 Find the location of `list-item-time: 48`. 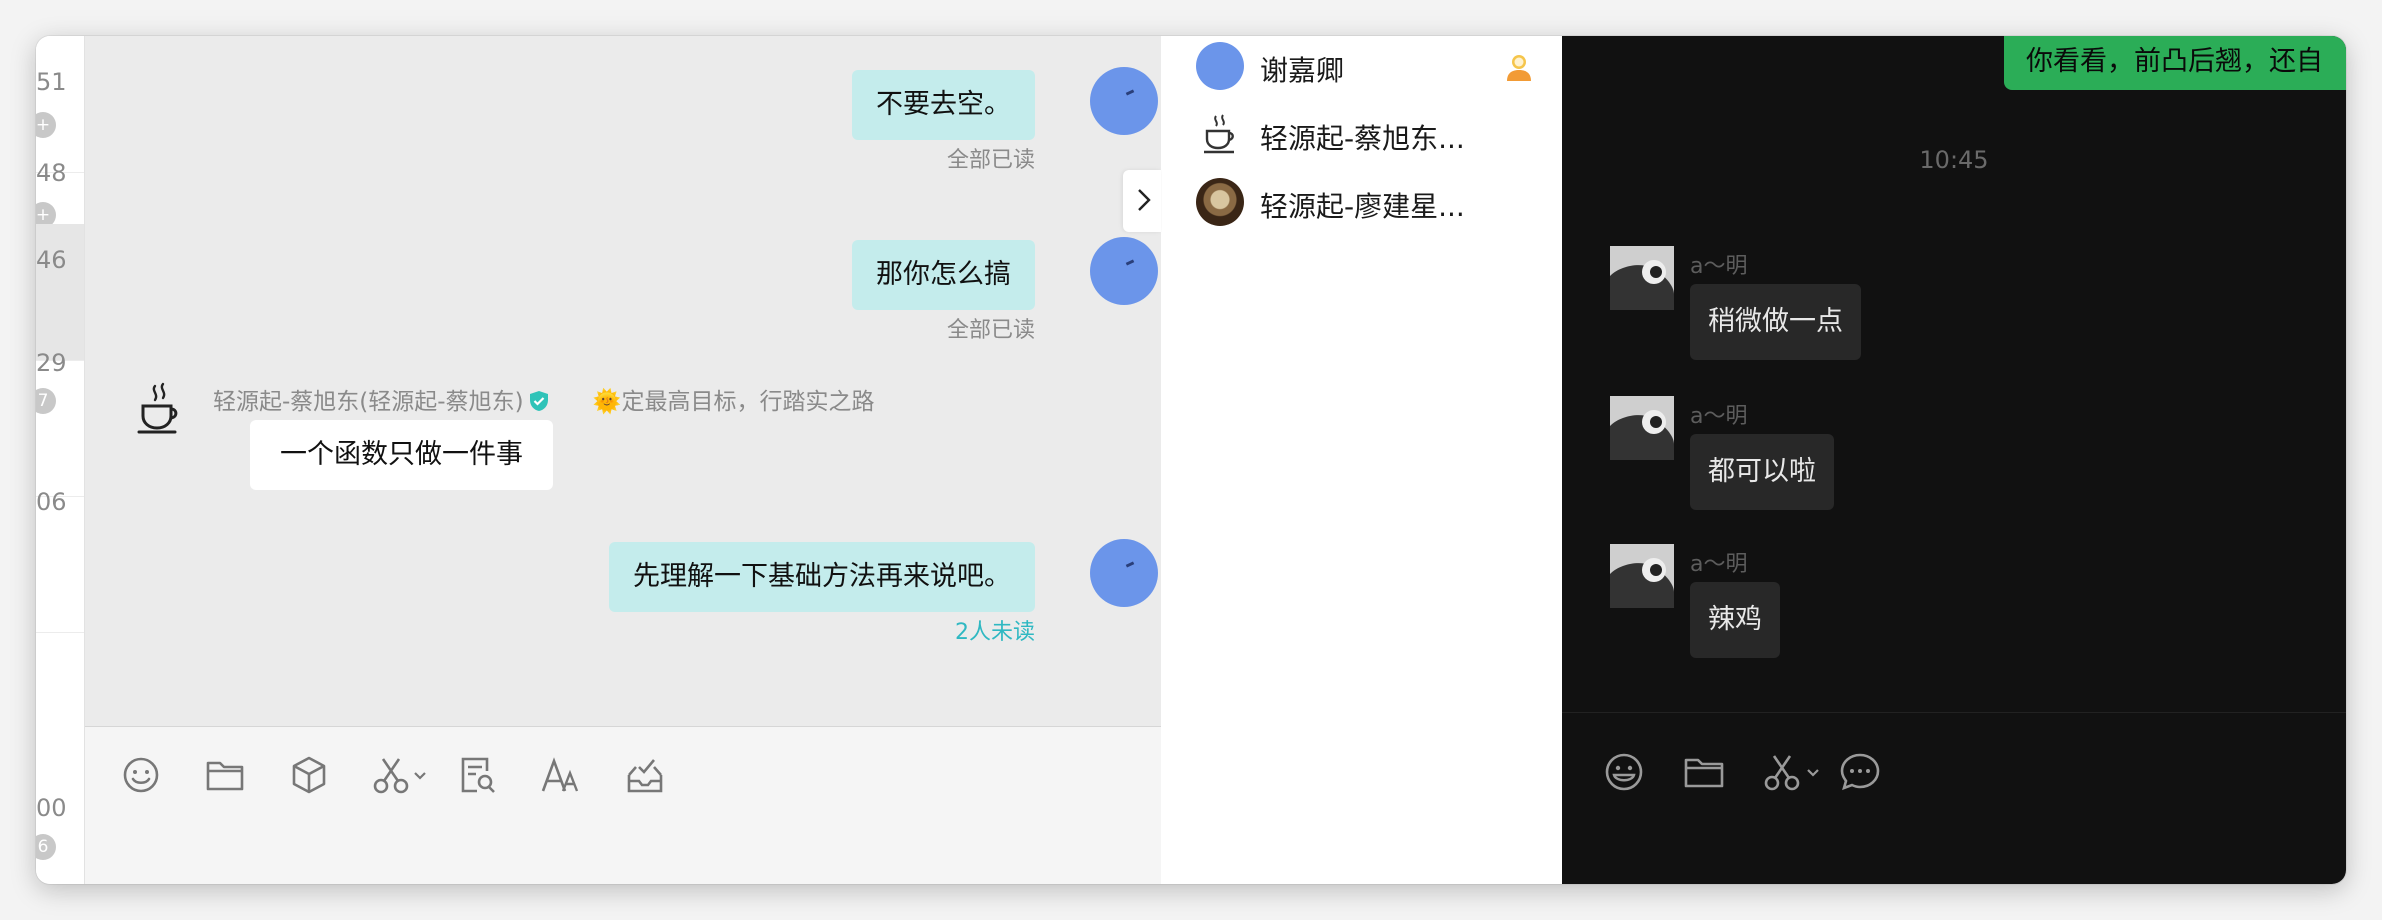

list-item-time: 48 is located at coordinates (51, 173).